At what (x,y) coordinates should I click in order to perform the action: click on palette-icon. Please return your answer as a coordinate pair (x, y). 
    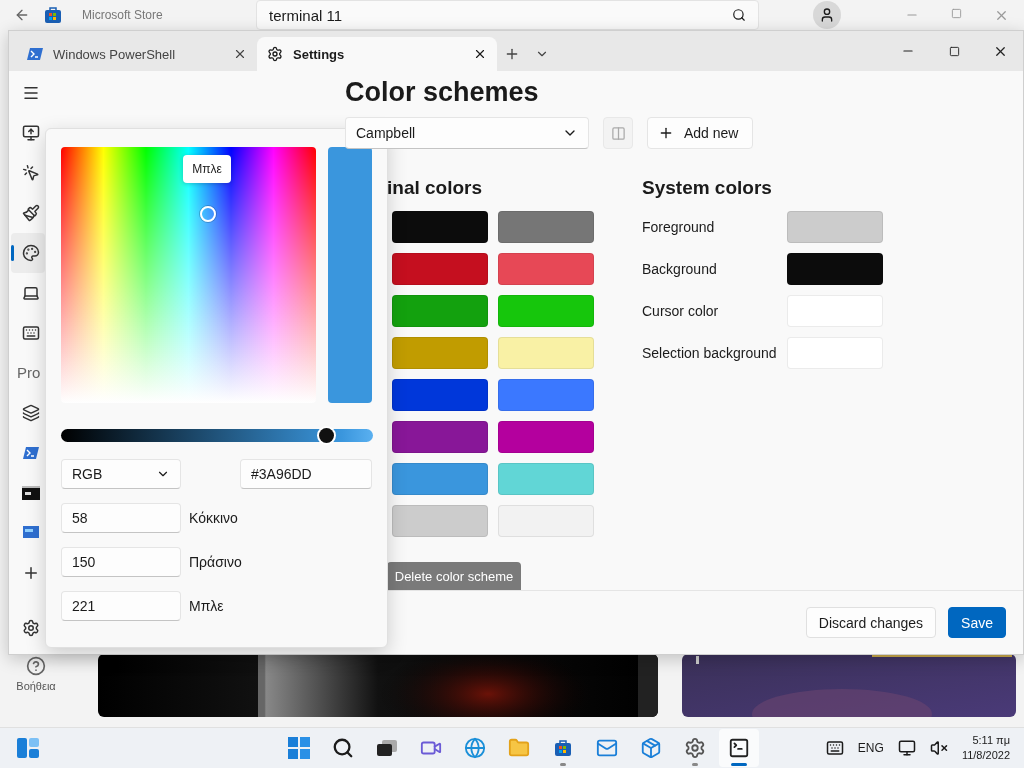
    Looking at the image, I should click on (31, 253).